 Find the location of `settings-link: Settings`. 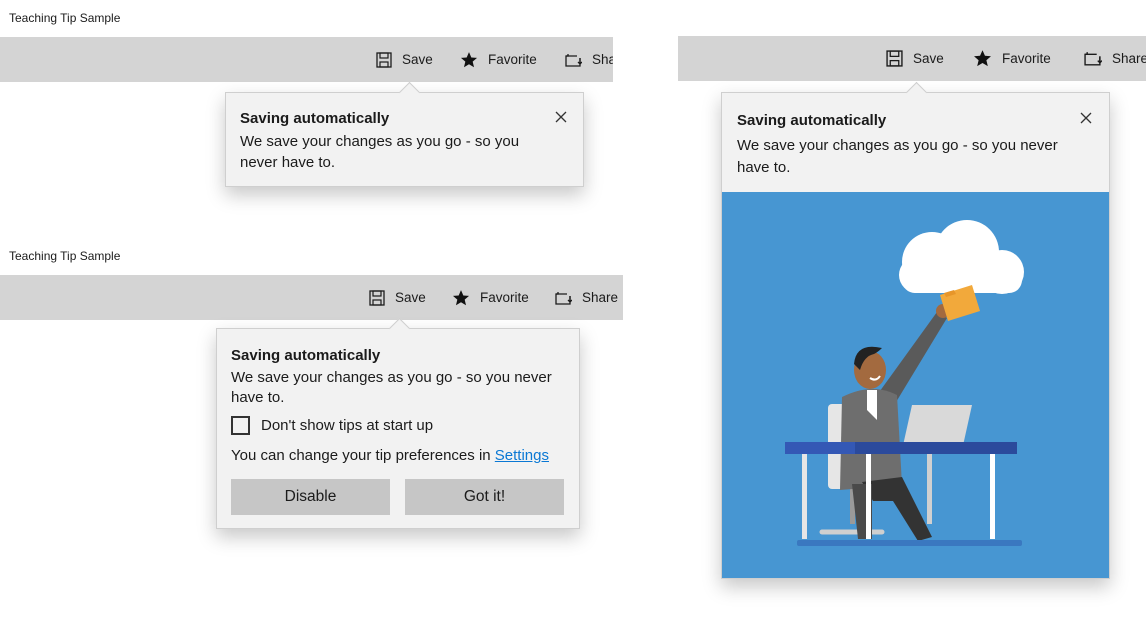

settings-link: Settings is located at coordinates (522, 455).